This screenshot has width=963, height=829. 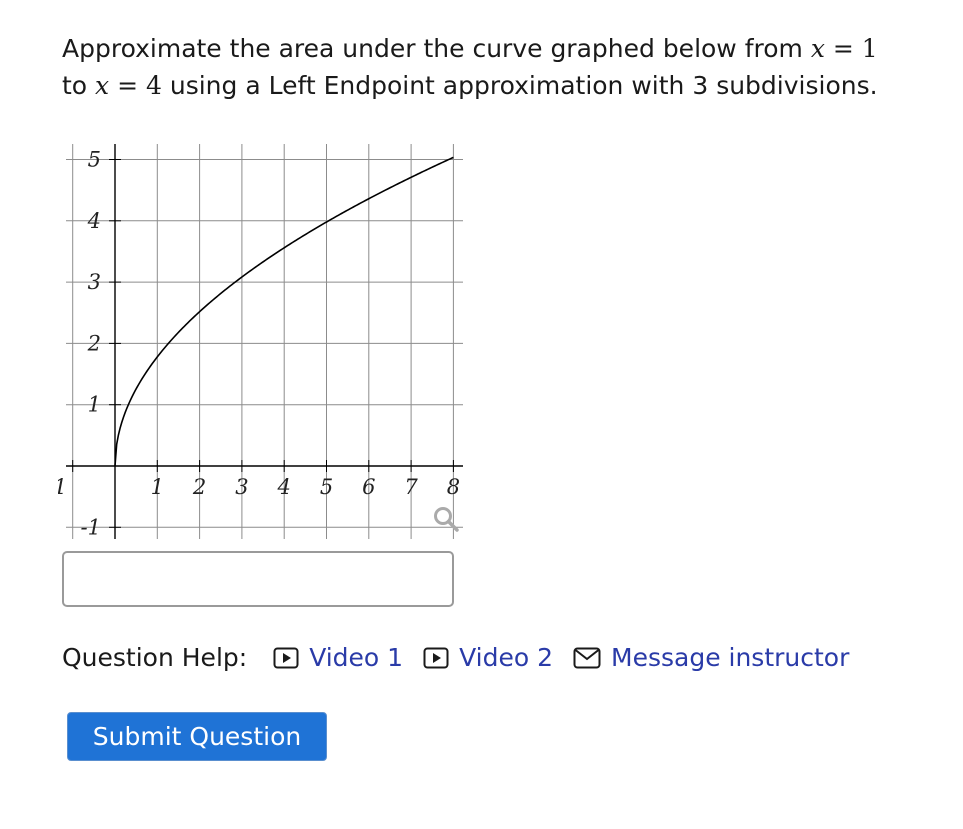 I want to click on video-2-link: Video 2, so click(x=488, y=658).